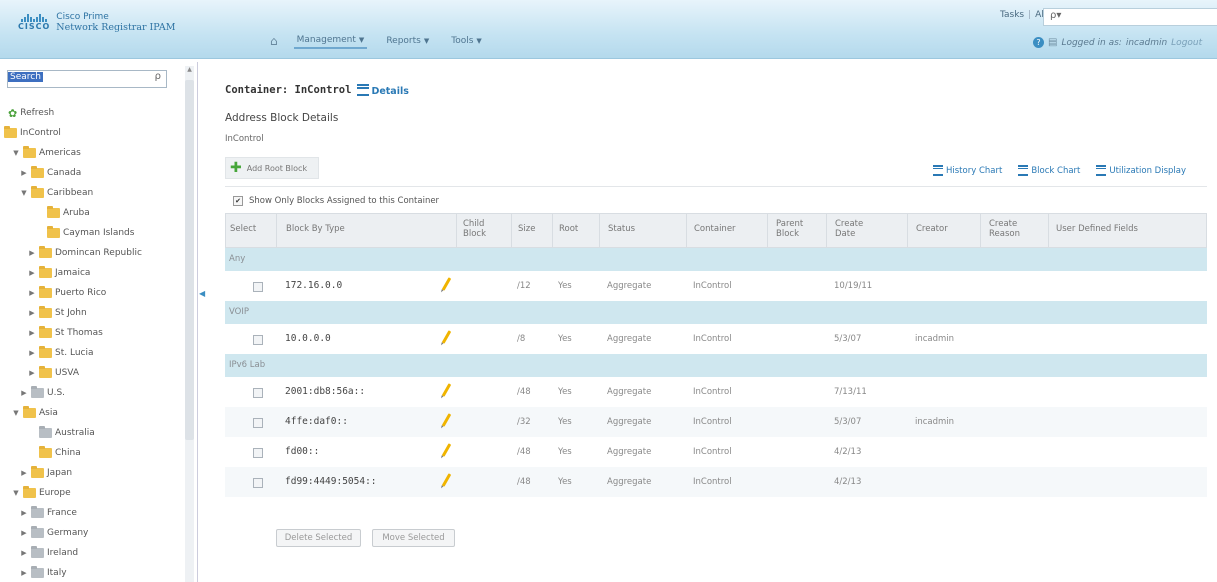 The width and height of the screenshot is (1217, 582). Describe the element at coordinates (313, 285) in the screenshot. I see `block-name: 172.16.0.0` at that location.